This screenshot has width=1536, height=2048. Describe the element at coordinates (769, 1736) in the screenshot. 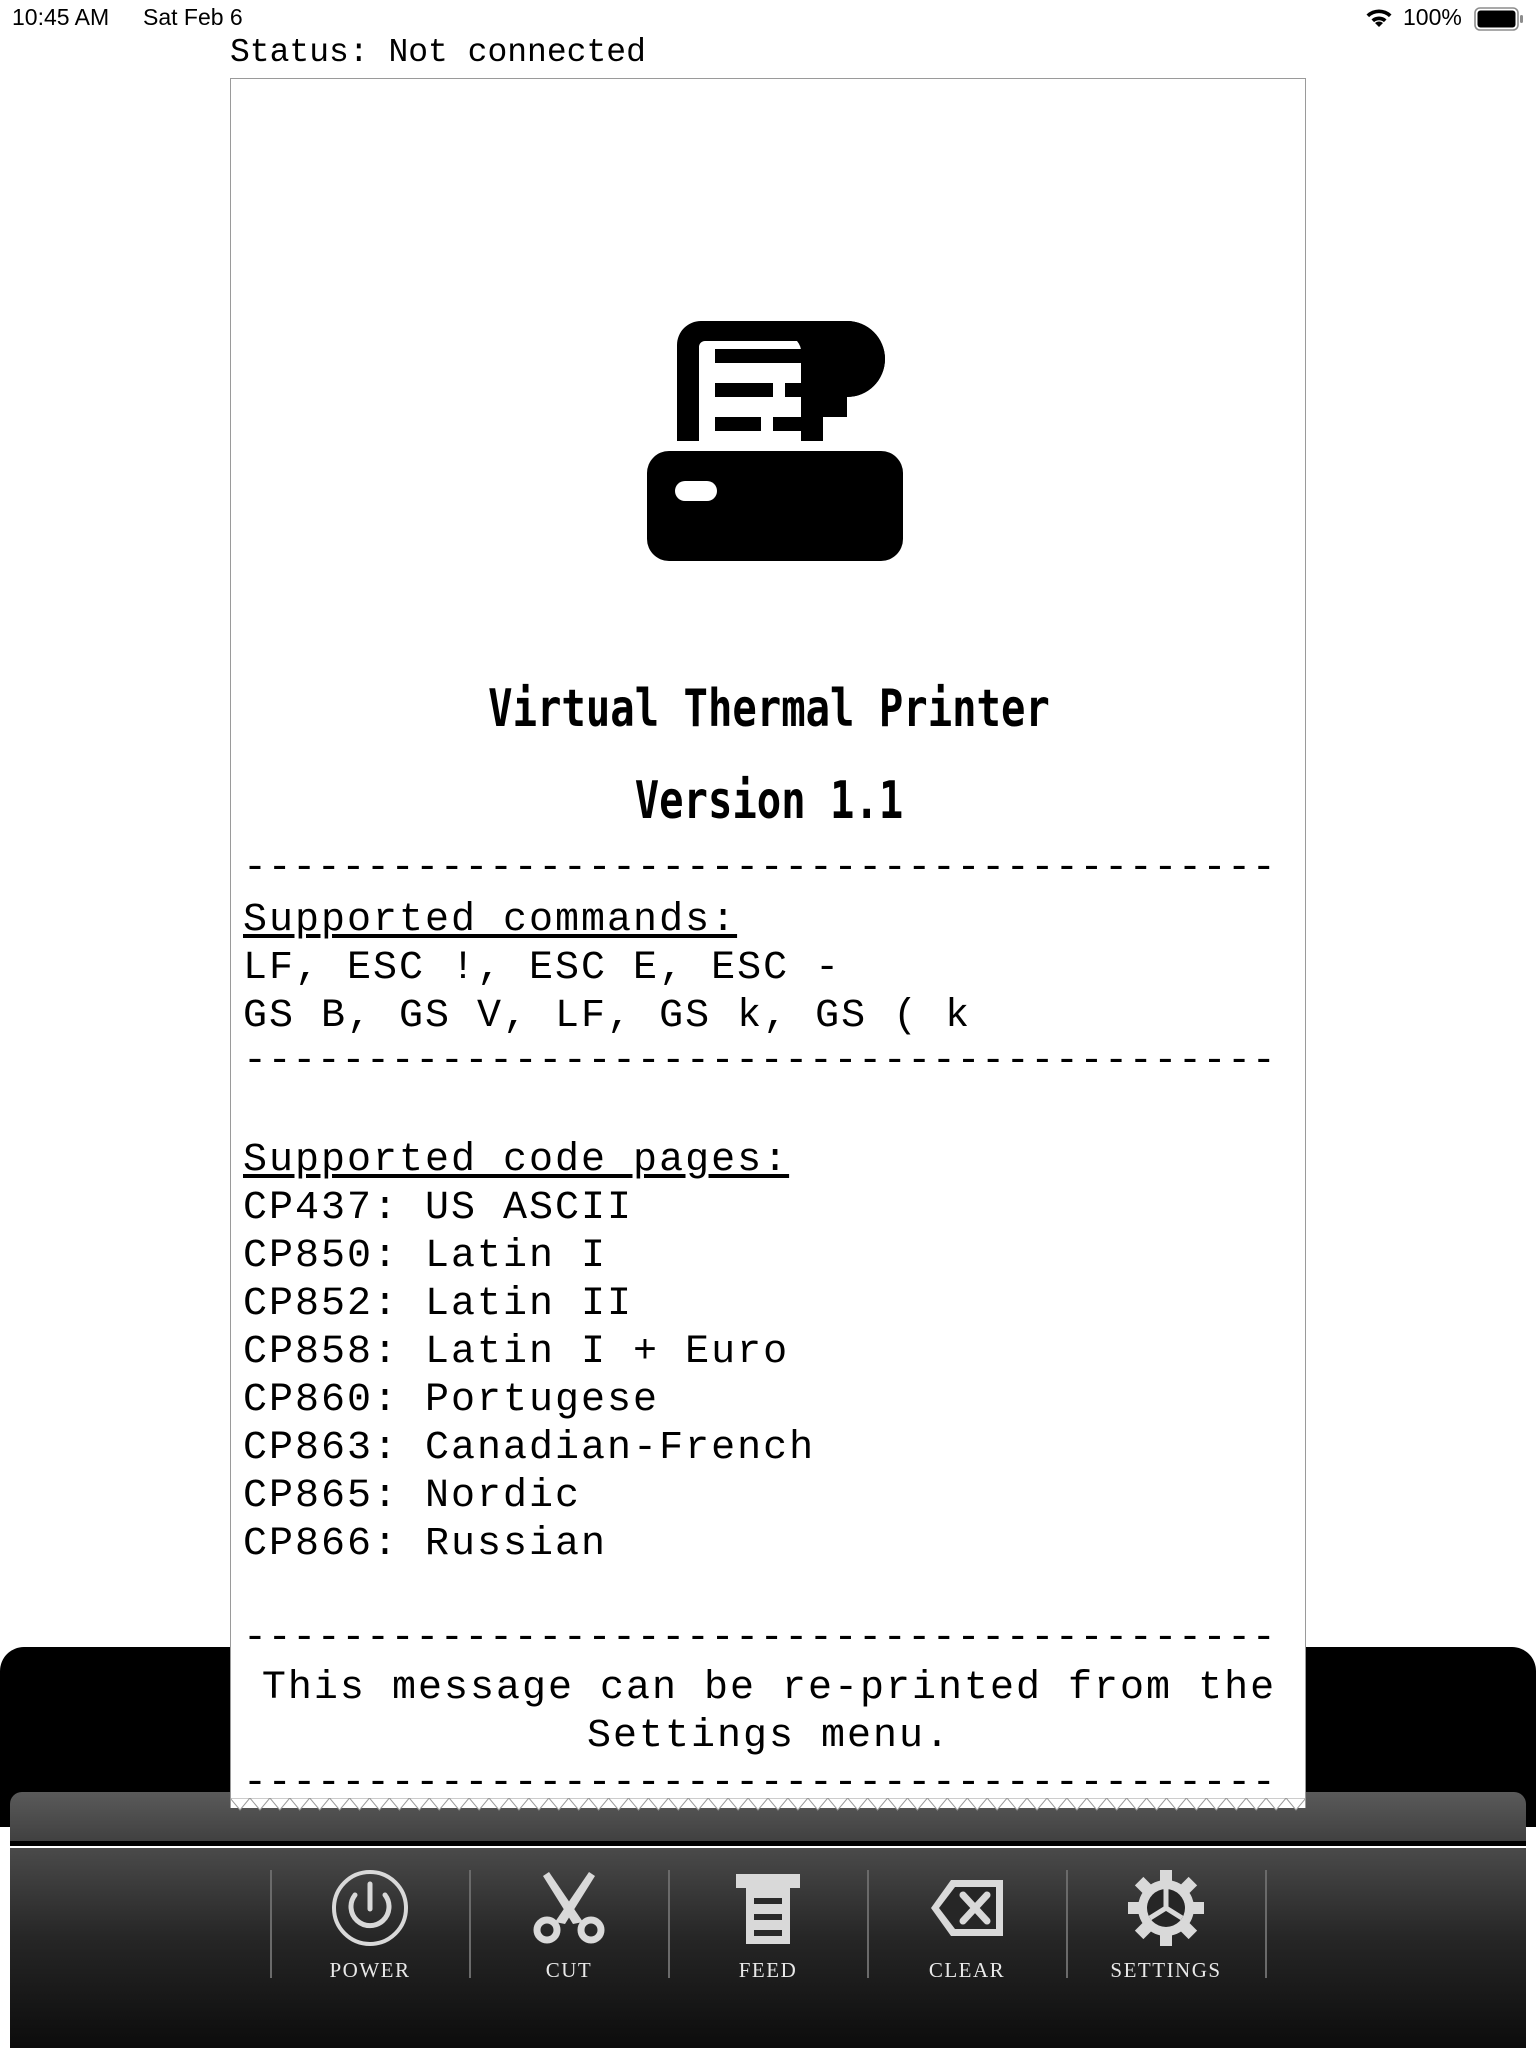

I see `reprint-note-line: Settings menu.` at that location.